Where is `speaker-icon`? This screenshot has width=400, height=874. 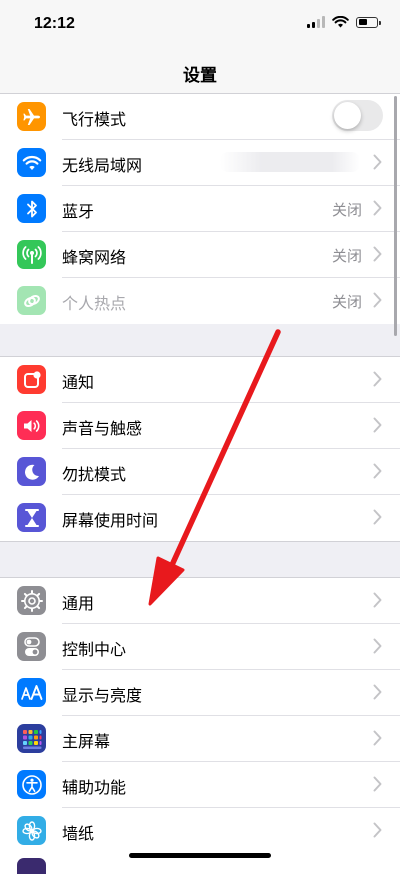
speaker-icon is located at coordinates (31, 425).